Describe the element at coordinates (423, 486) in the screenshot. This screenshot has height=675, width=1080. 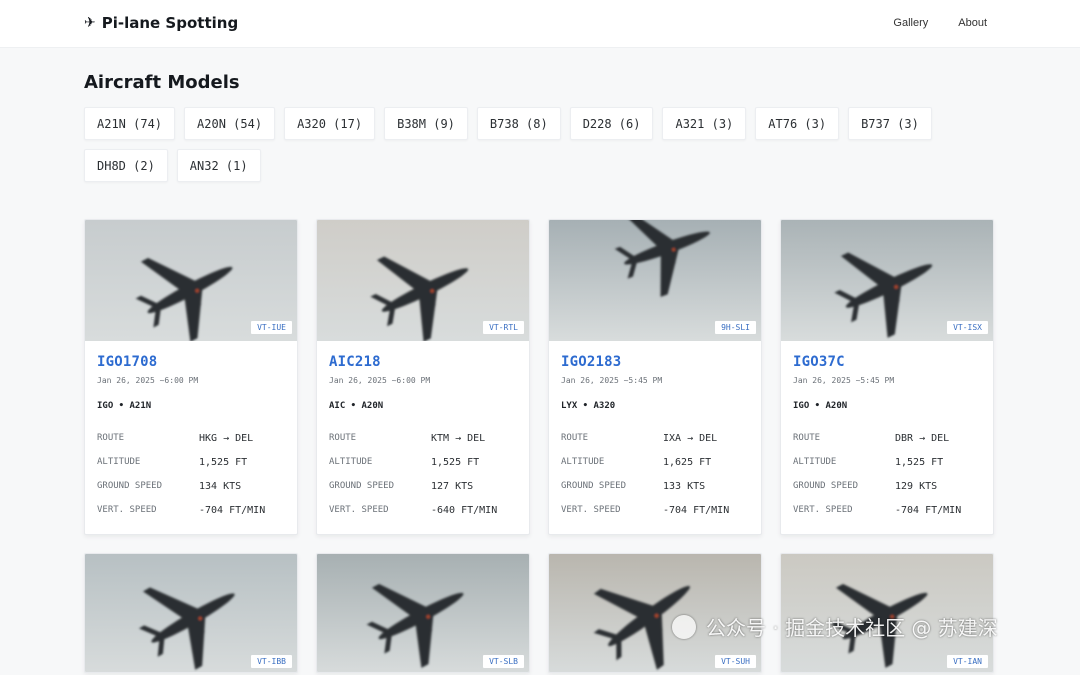
I see `stat-ground-speed: GROUND SPEED 127 KTS` at that location.